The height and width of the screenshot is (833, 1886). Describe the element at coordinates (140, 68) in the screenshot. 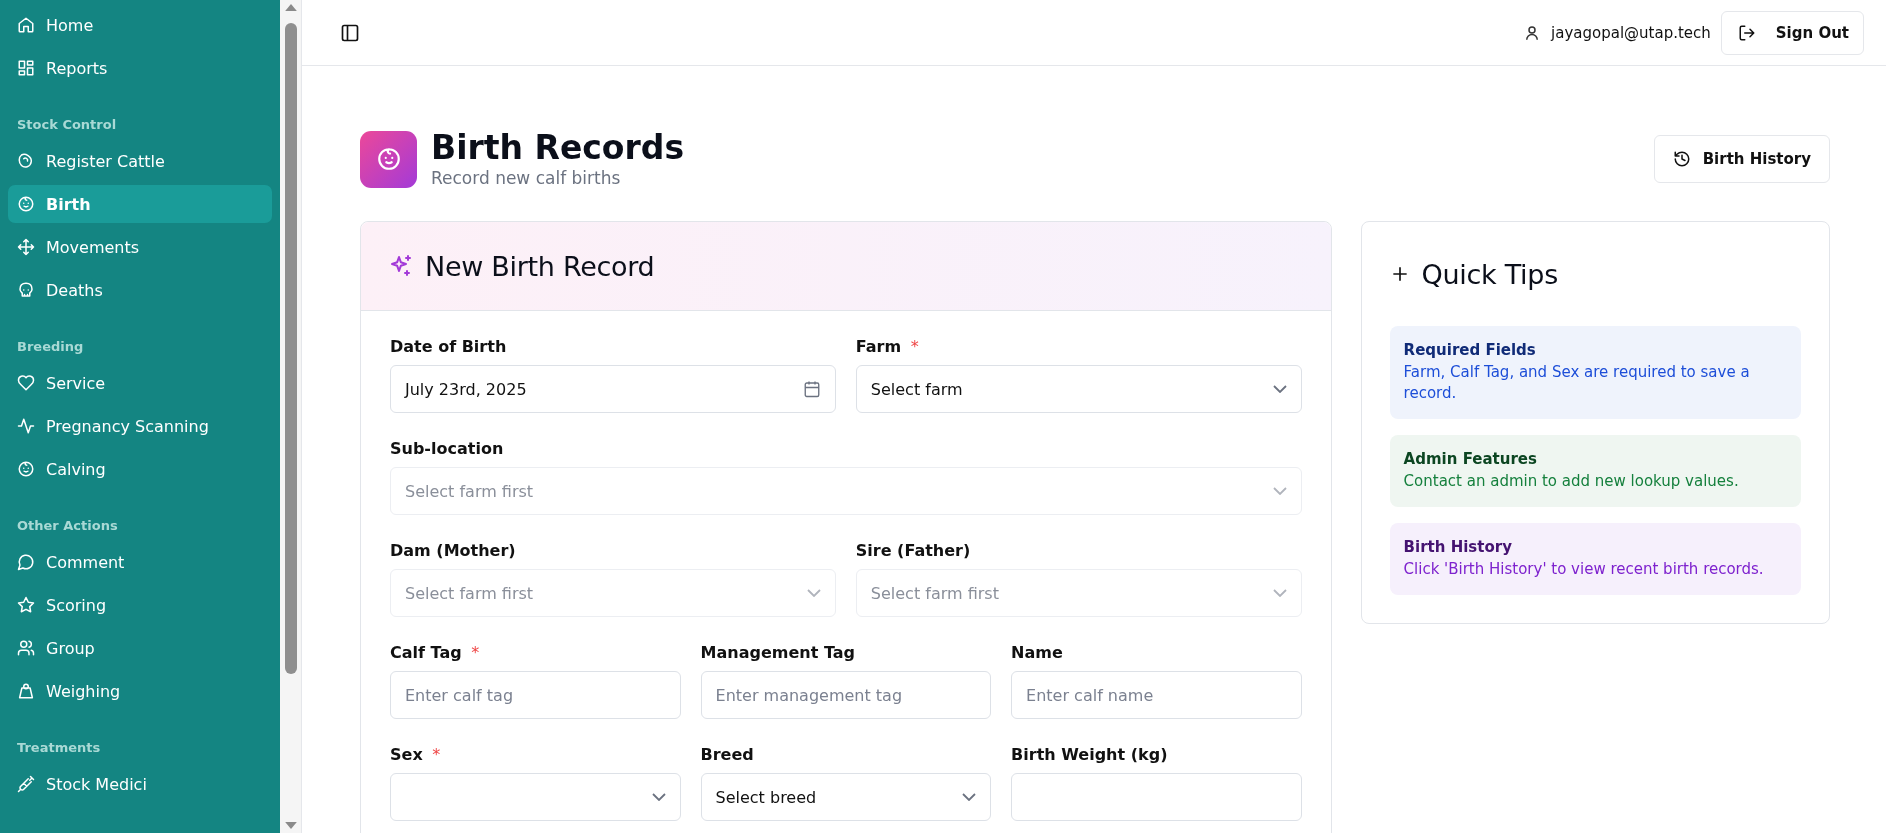

I see `sidebar-item: Reports` at that location.